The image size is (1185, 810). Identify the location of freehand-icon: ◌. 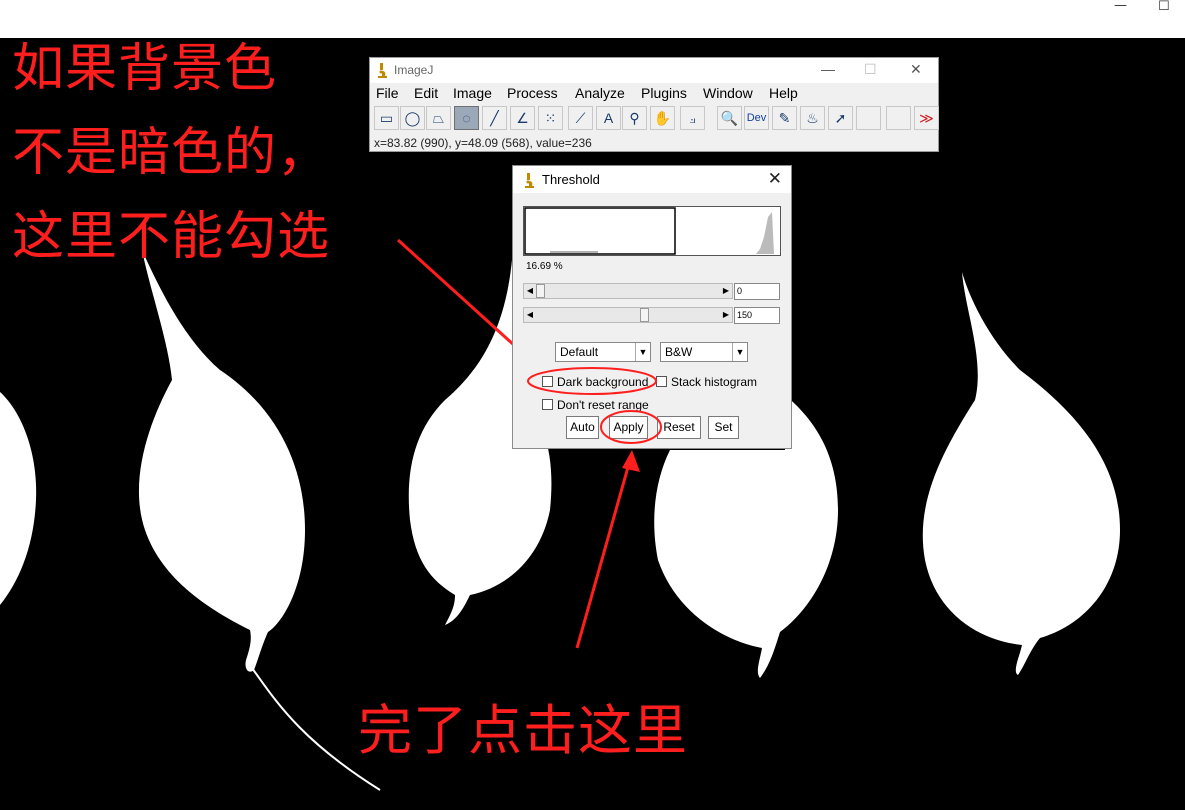
(466, 118).